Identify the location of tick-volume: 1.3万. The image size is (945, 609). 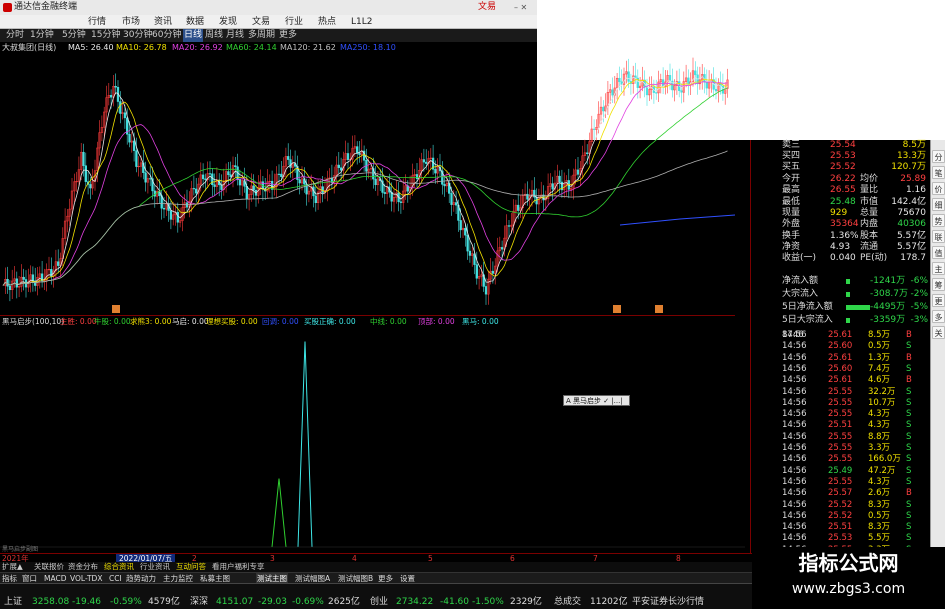
(879, 357).